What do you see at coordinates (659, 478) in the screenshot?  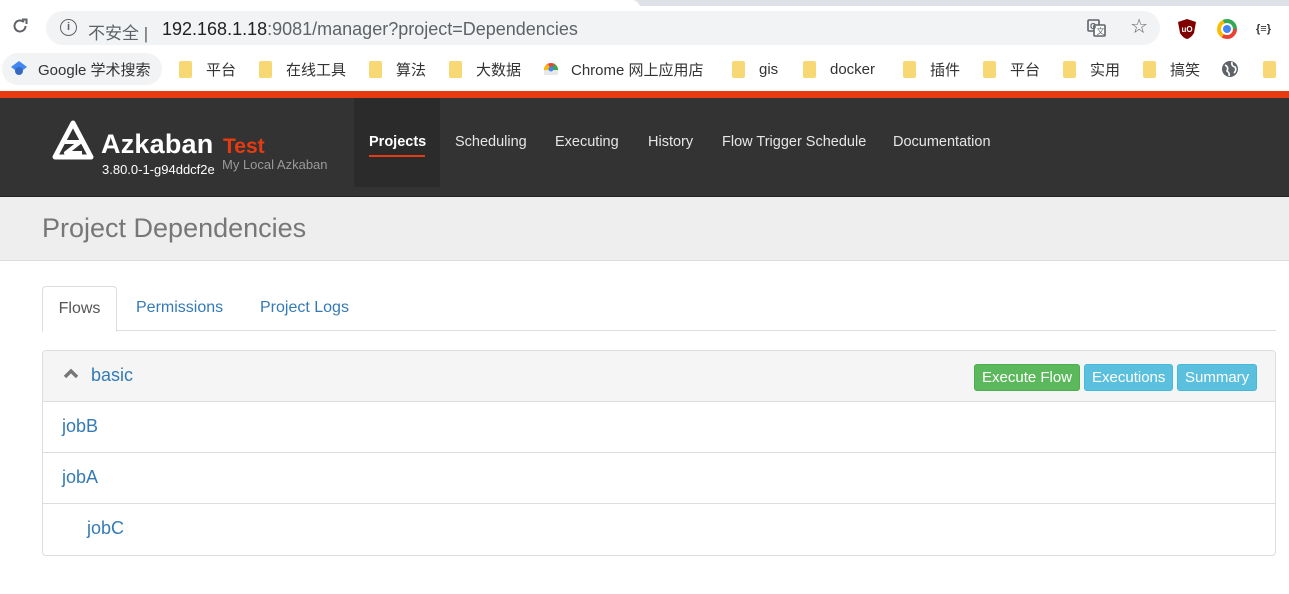 I see `job-row: jobA` at bounding box center [659, 478].